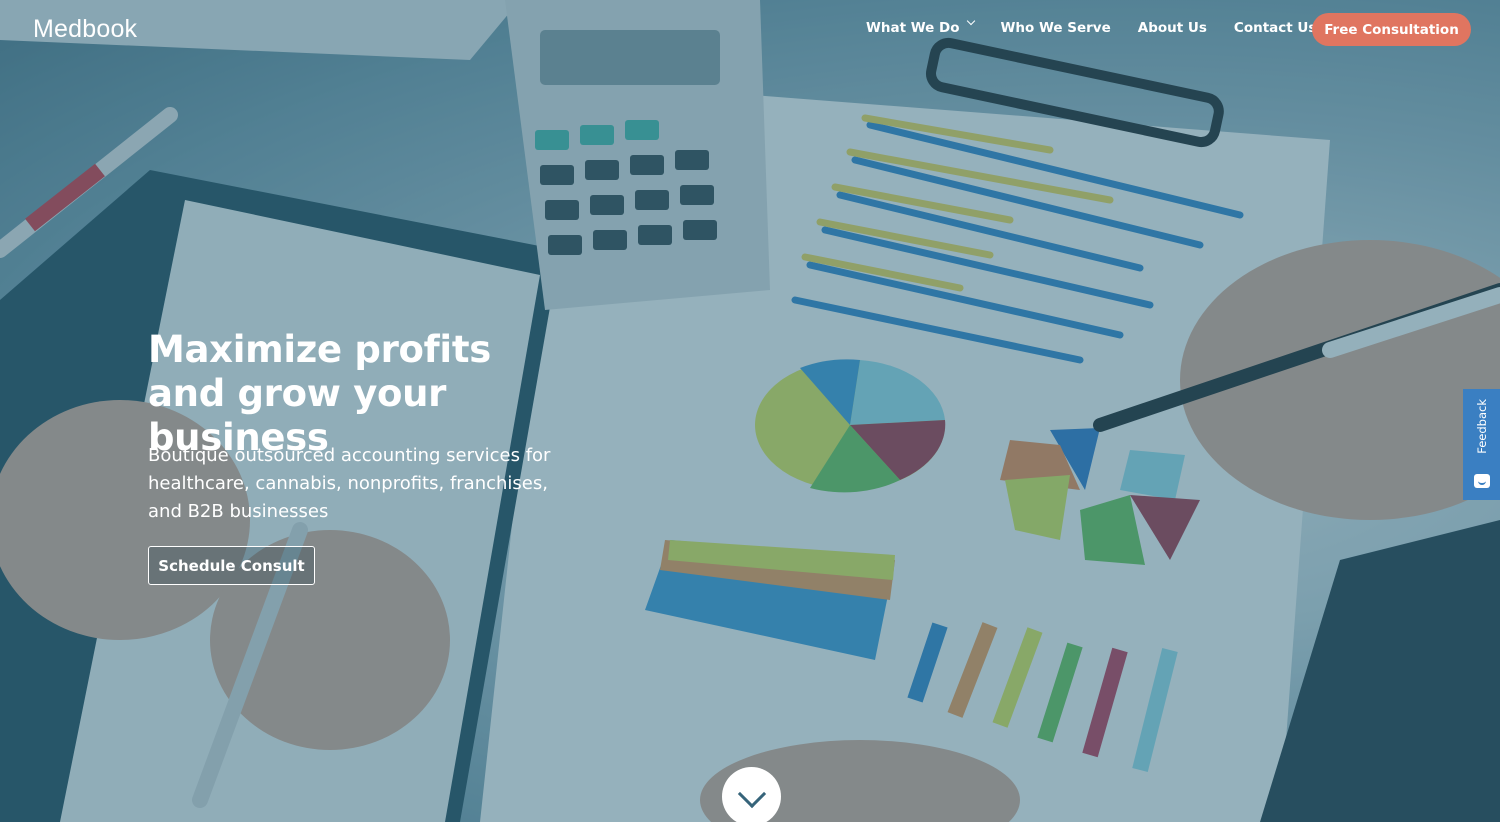 This screenshot has width=1500, height=822. I want to click on nav-what-we-do-label: What We Do, so click(913, 28).